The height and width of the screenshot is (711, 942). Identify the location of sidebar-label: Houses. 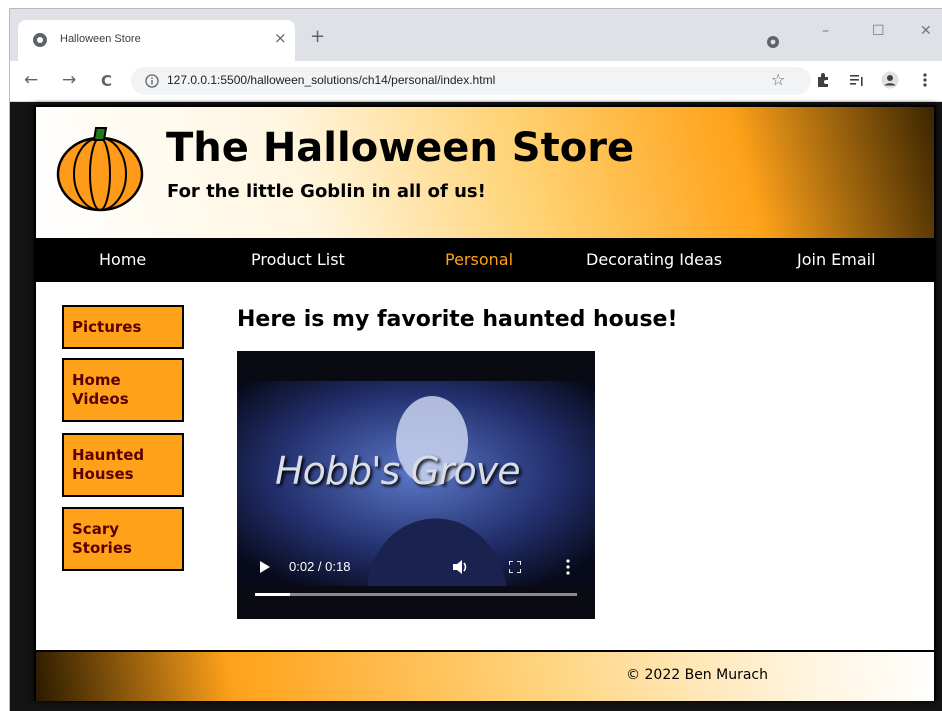
(103, 474).